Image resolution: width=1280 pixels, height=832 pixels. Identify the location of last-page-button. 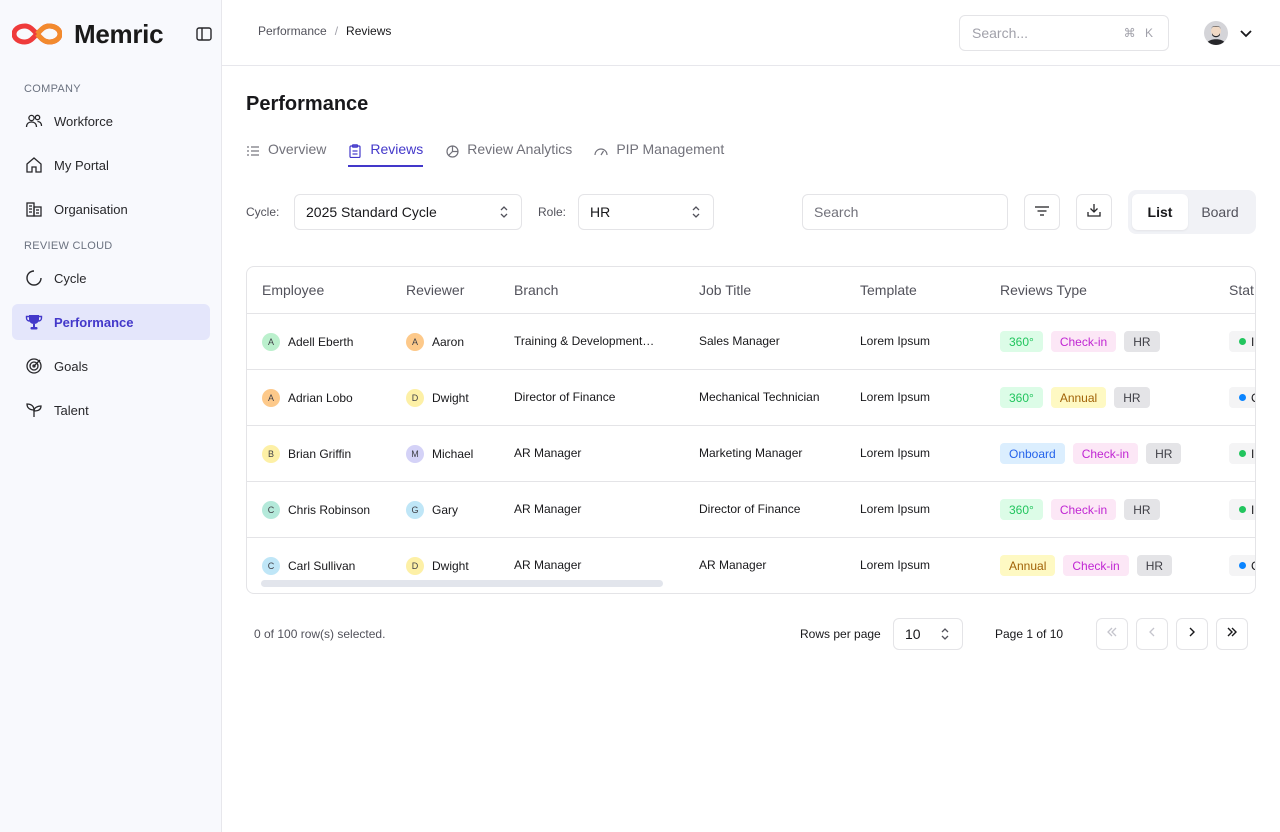
(1232, 634).